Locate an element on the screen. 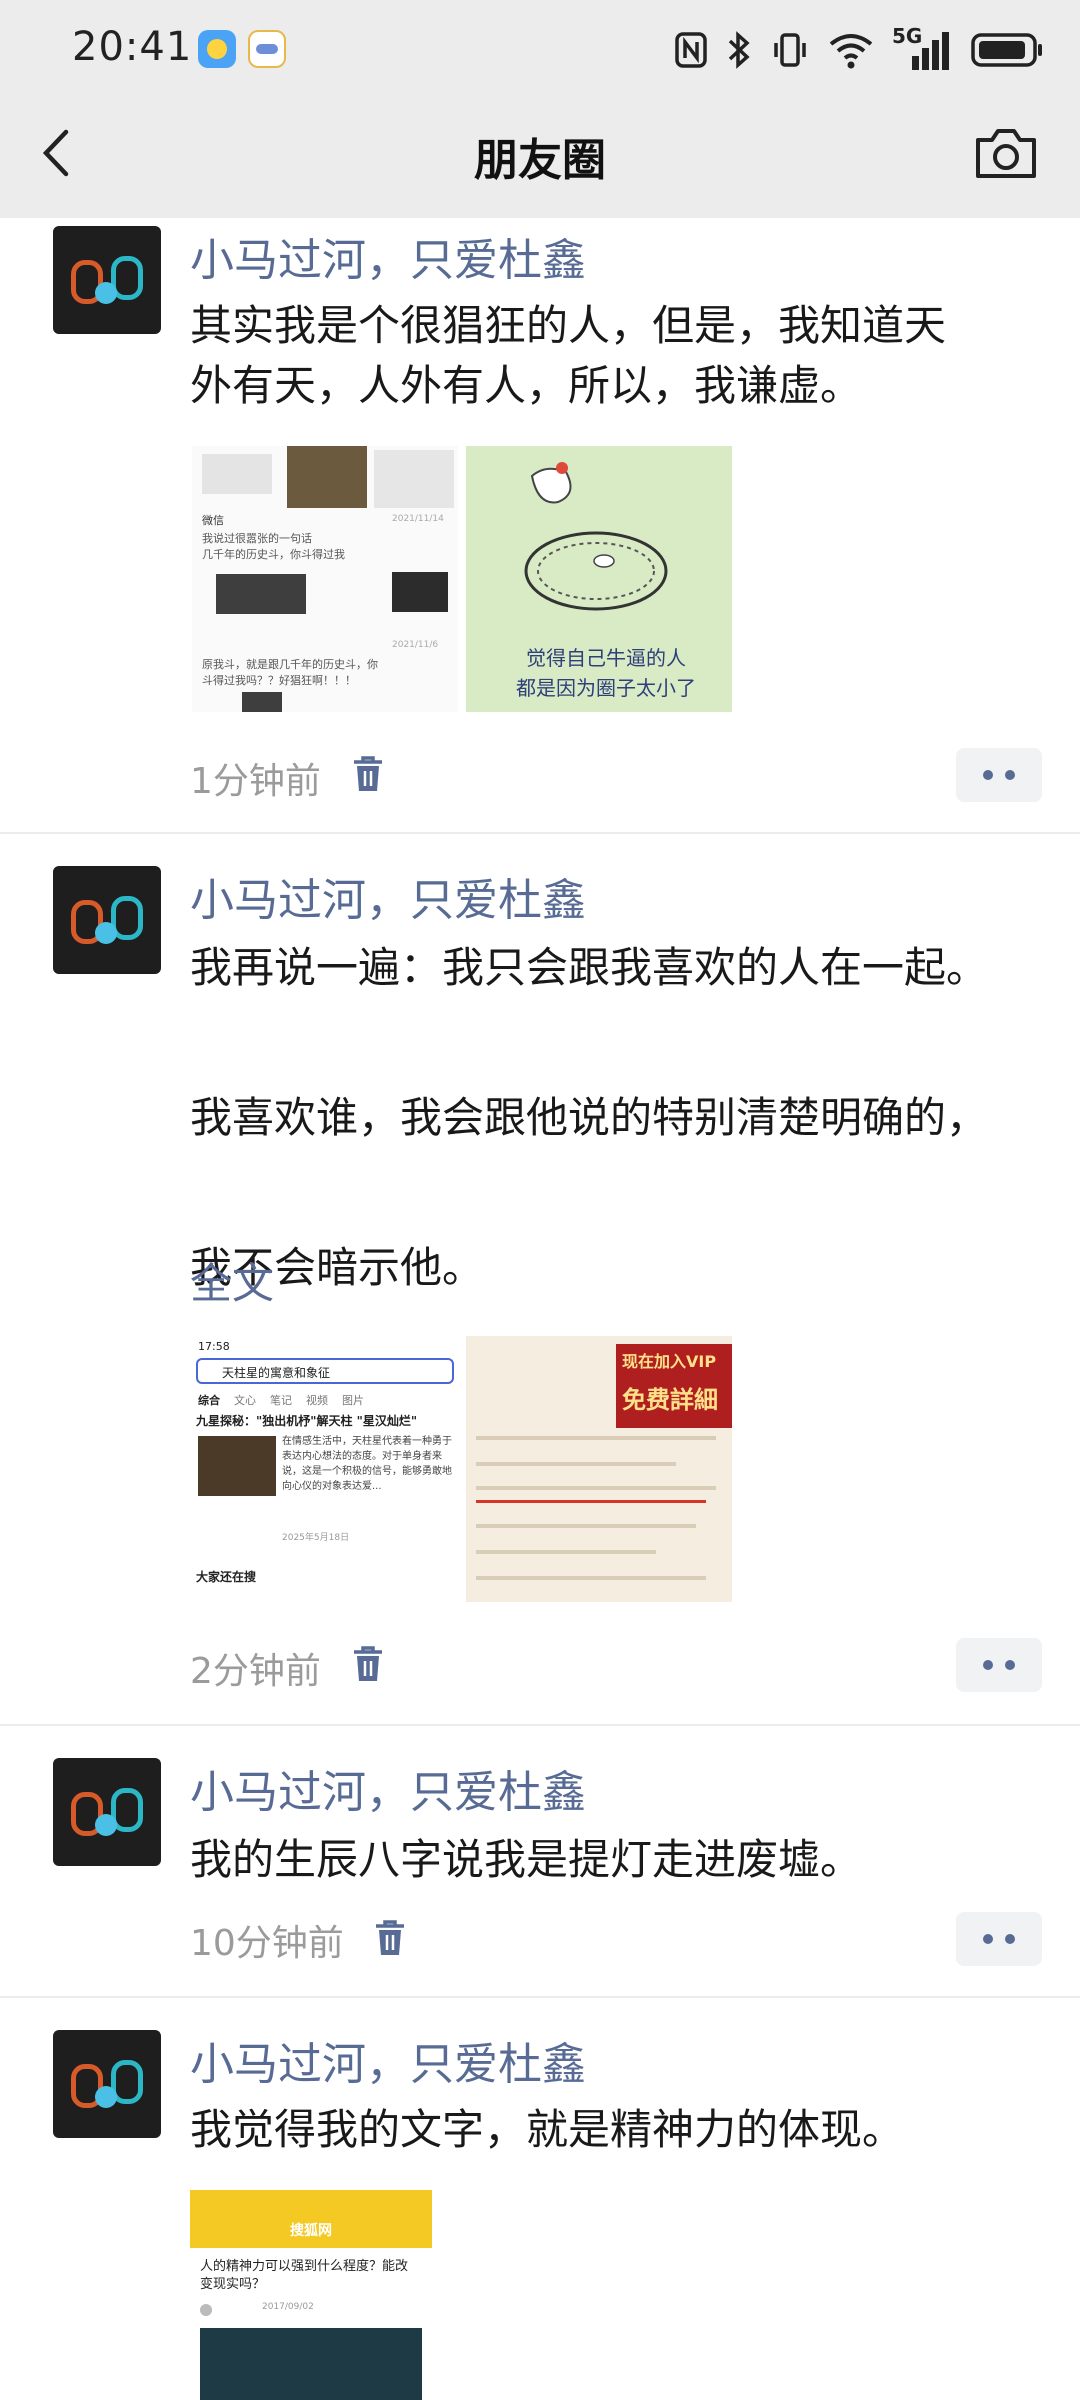  image-caption: 图片 is located at coordinates (353, 1400).